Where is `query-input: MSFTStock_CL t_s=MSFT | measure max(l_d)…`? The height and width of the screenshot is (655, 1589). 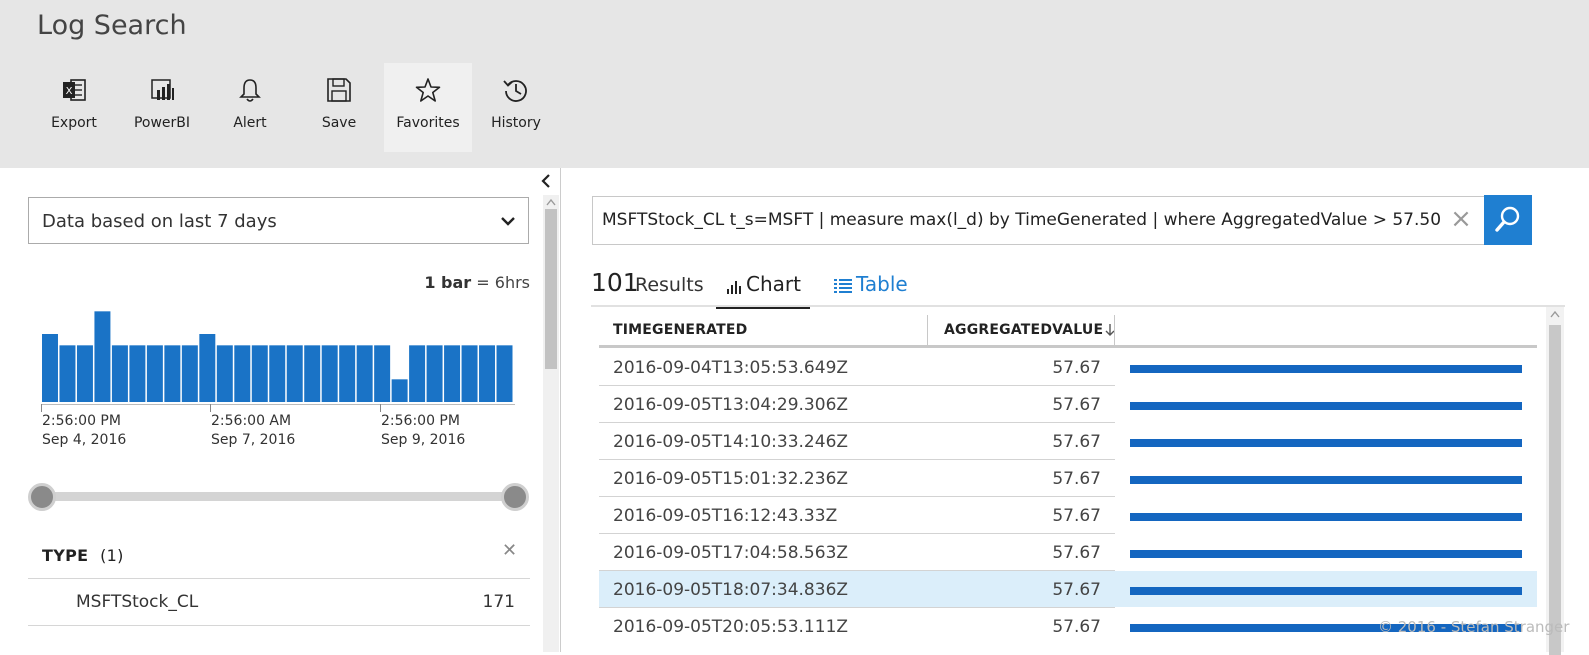 query-input: MSFTStock_CL t_s=MSFT | measure max(l_d)… is located at coordinates (1038, 220).